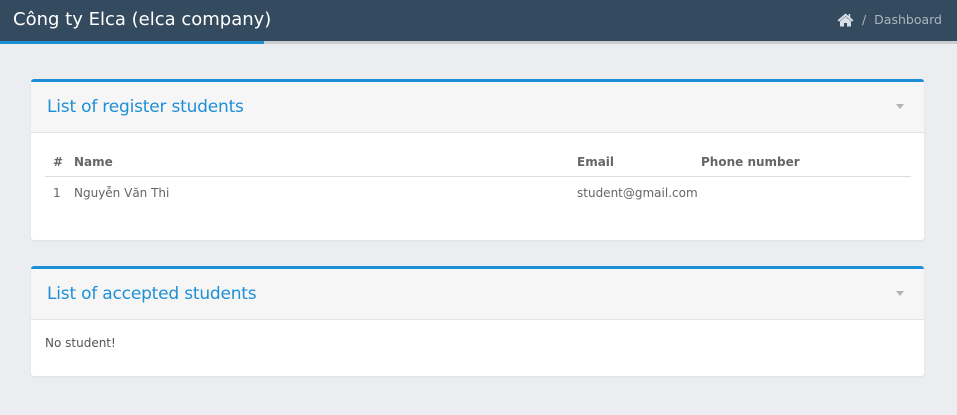 This screenshot has height=415, width=957. What do you see at coordinates (132, 42) in the screenshot?
I see `header-accent-bar` at bounding box center [132, 42].